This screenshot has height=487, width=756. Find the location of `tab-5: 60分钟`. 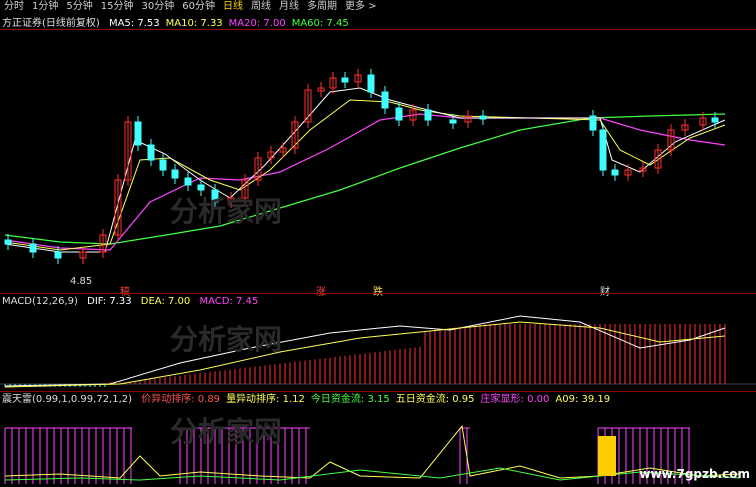

tab-5: 60分钟 is located at coordinates (198, 7).